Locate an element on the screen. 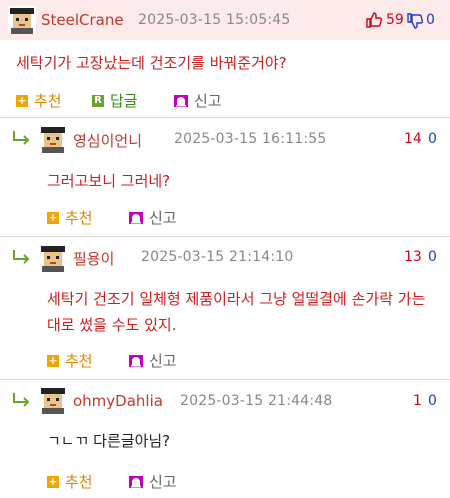 Image resolution: width=450 pixels, height=498 pixels. comment-upvote-count: 1 is located at coordinates (417, 401).